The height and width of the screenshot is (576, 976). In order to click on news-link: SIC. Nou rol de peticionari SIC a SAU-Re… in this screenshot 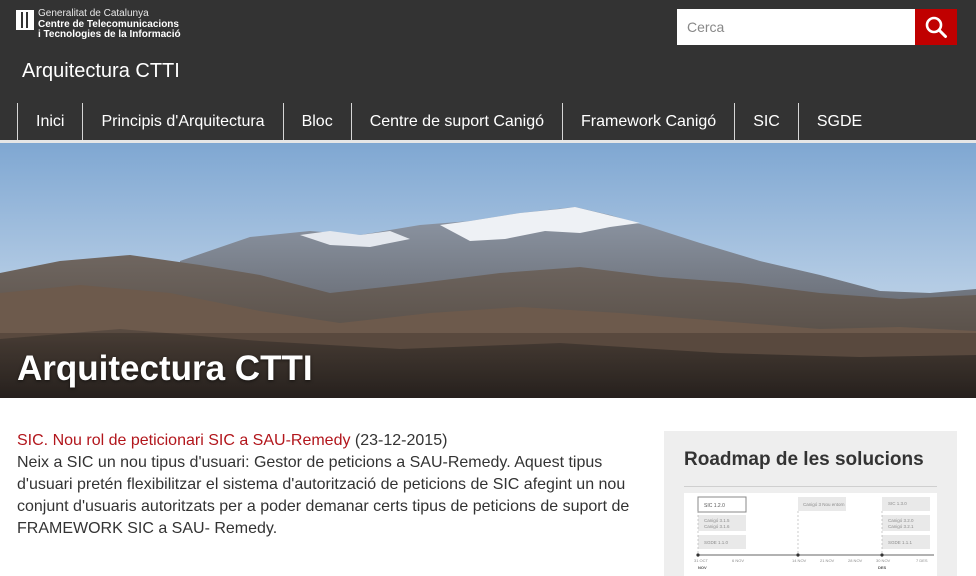, I will do `click(183, 440)`.